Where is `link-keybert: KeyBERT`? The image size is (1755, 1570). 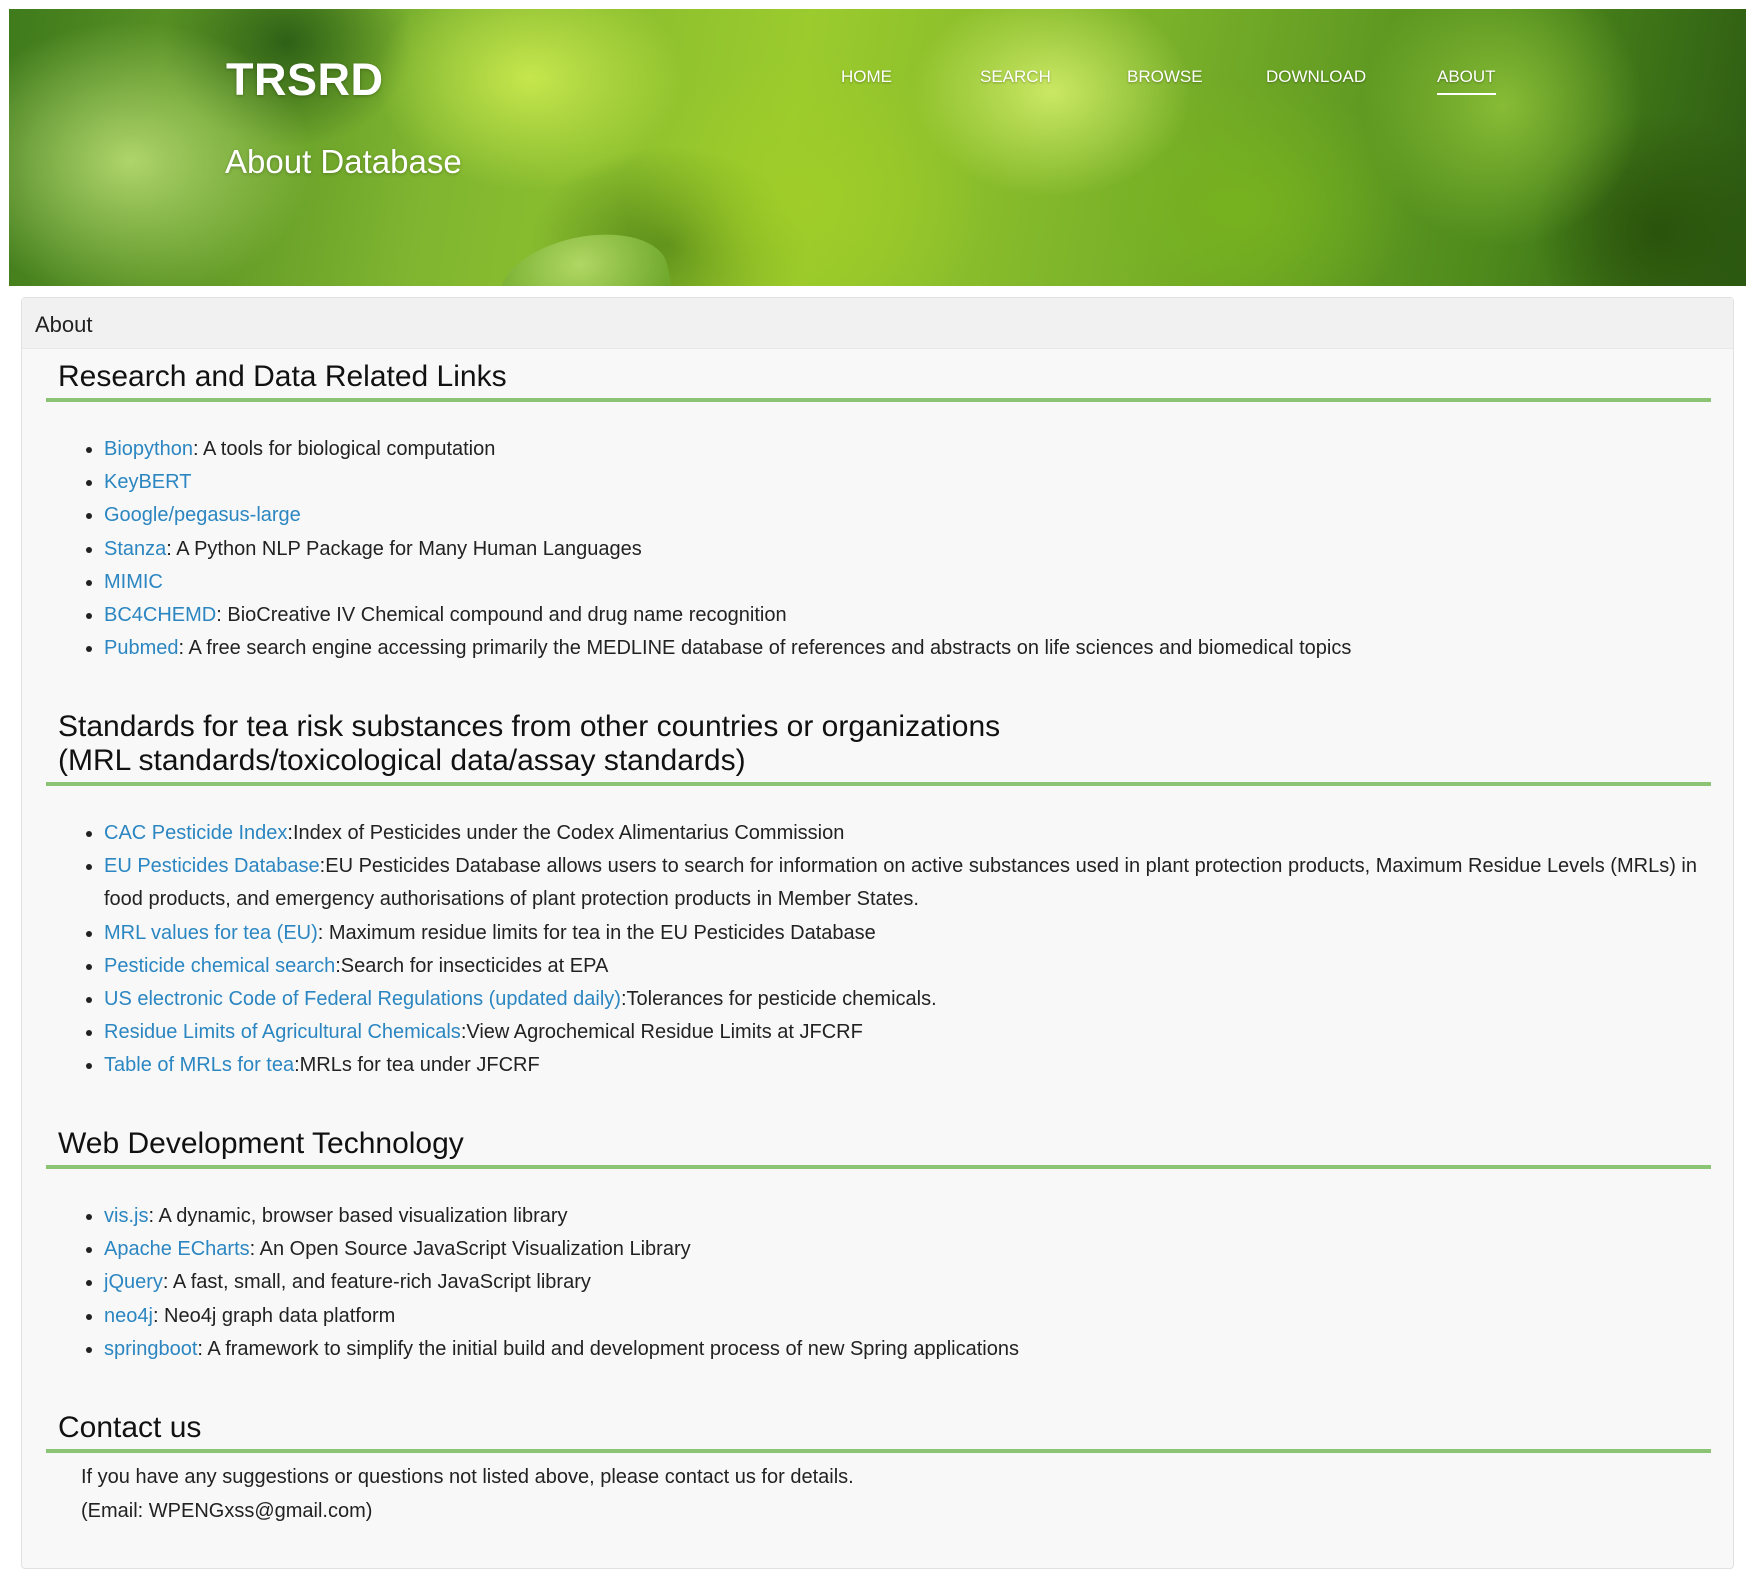
link-keybert: KeyBERT is located at coordinates (147, 482).